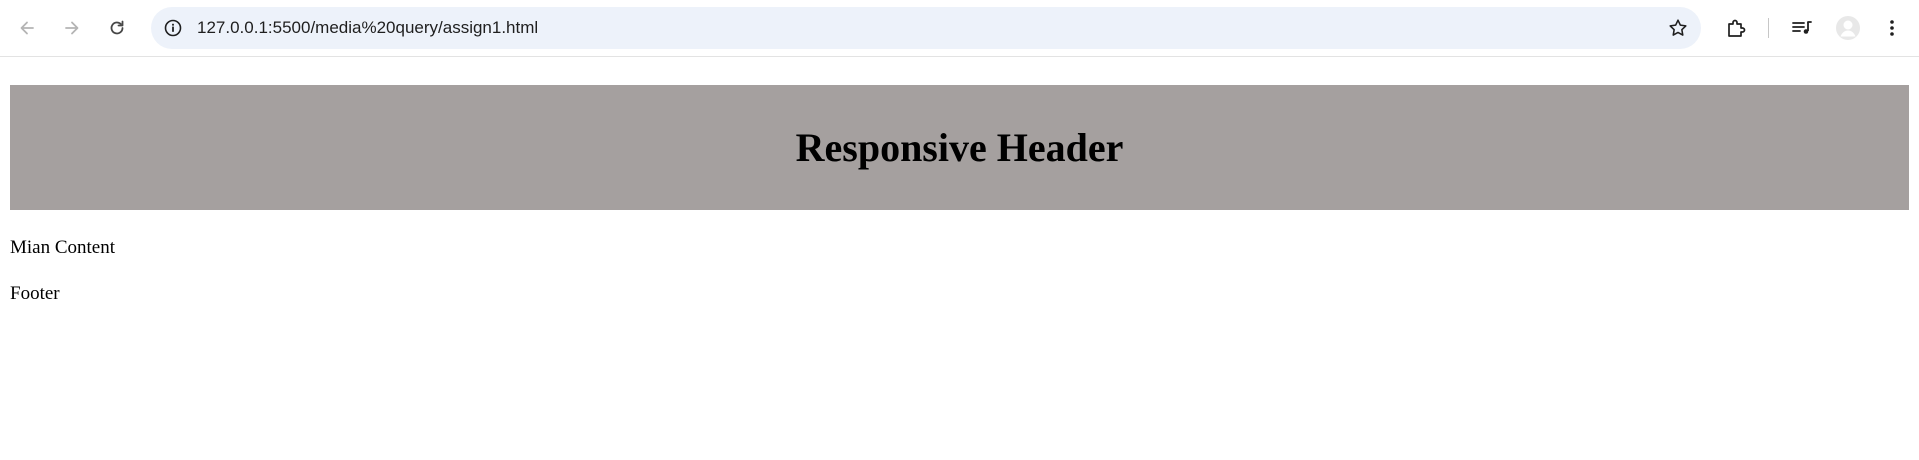 Image resolution: width=1919 pixels, height=460 pixels. I want to click on forward-button, so click(72, 28).